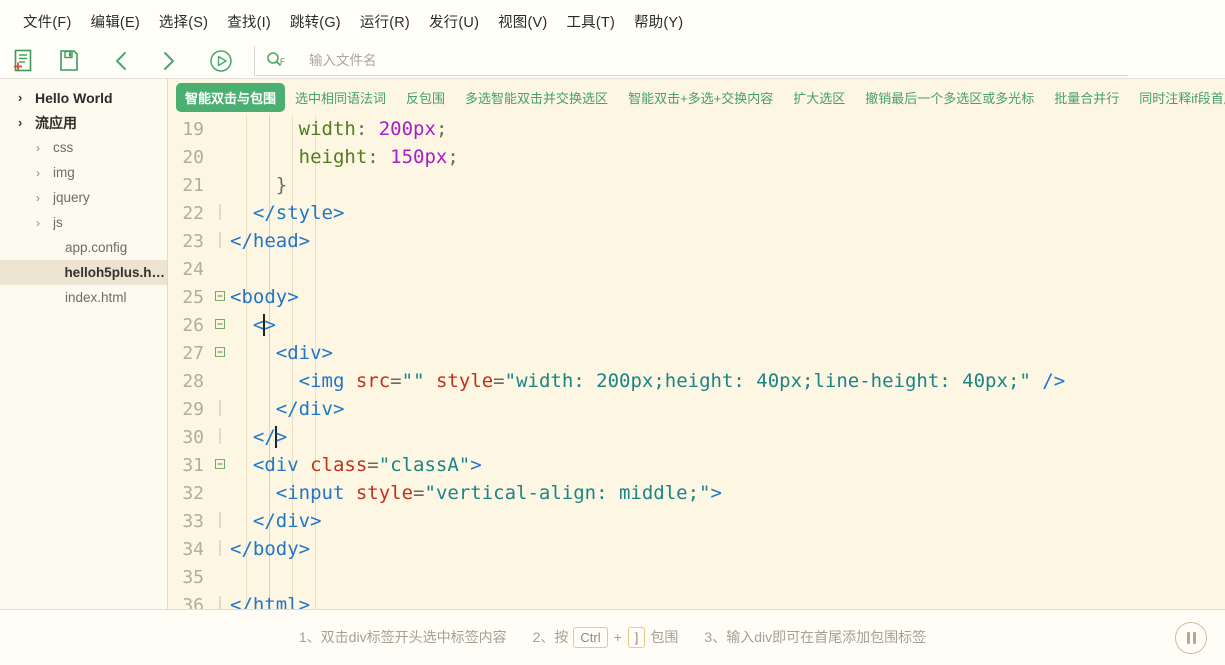 Image resolution: width=1225 pixels, height=665 pixels. I want to click on new-file-icon, so click(23, 61).